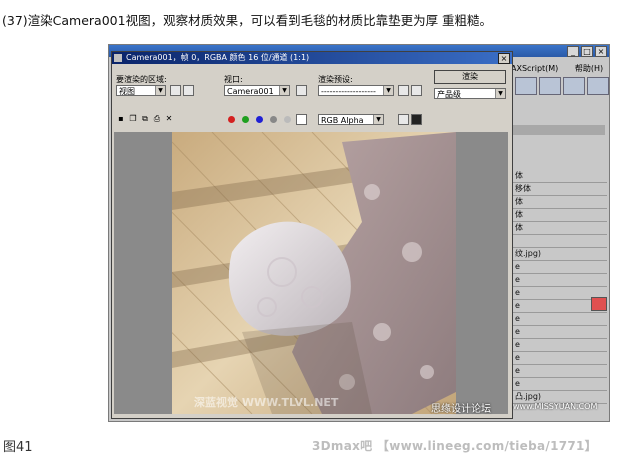 The width and height of the screenshot is (636, 463). Describe the element at coordinates (266, 402) in the screenshot. I see `image-watermark: 深蓝视觉 WWW.TLVL.NET` at that location.